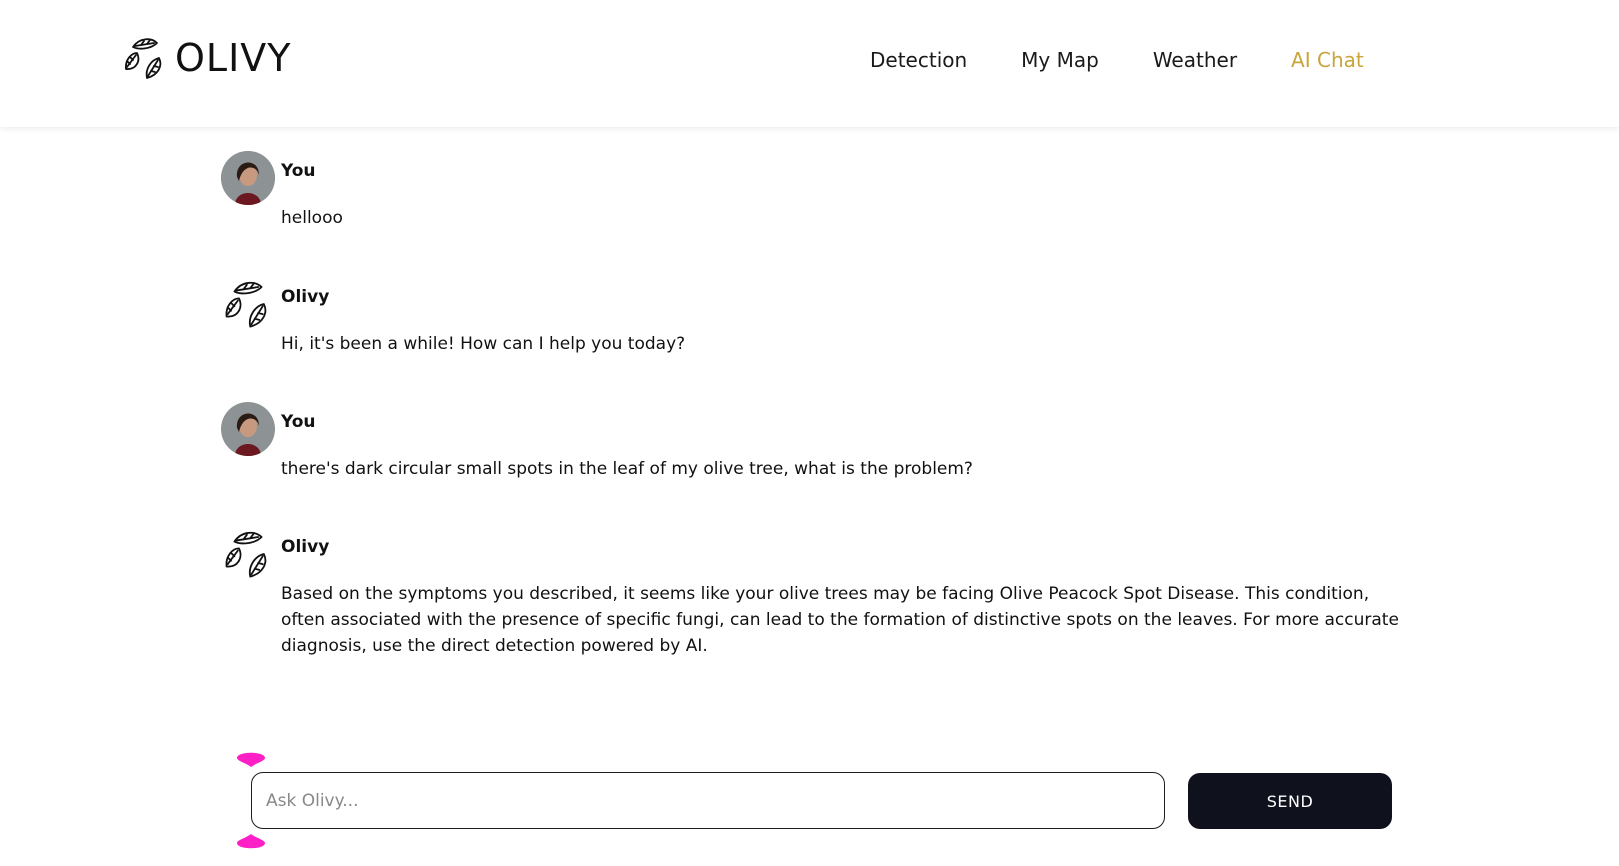  Describe the element at coordinates (233, 58) in the screenshot. I see `brand-name: OLIVY` at that location.